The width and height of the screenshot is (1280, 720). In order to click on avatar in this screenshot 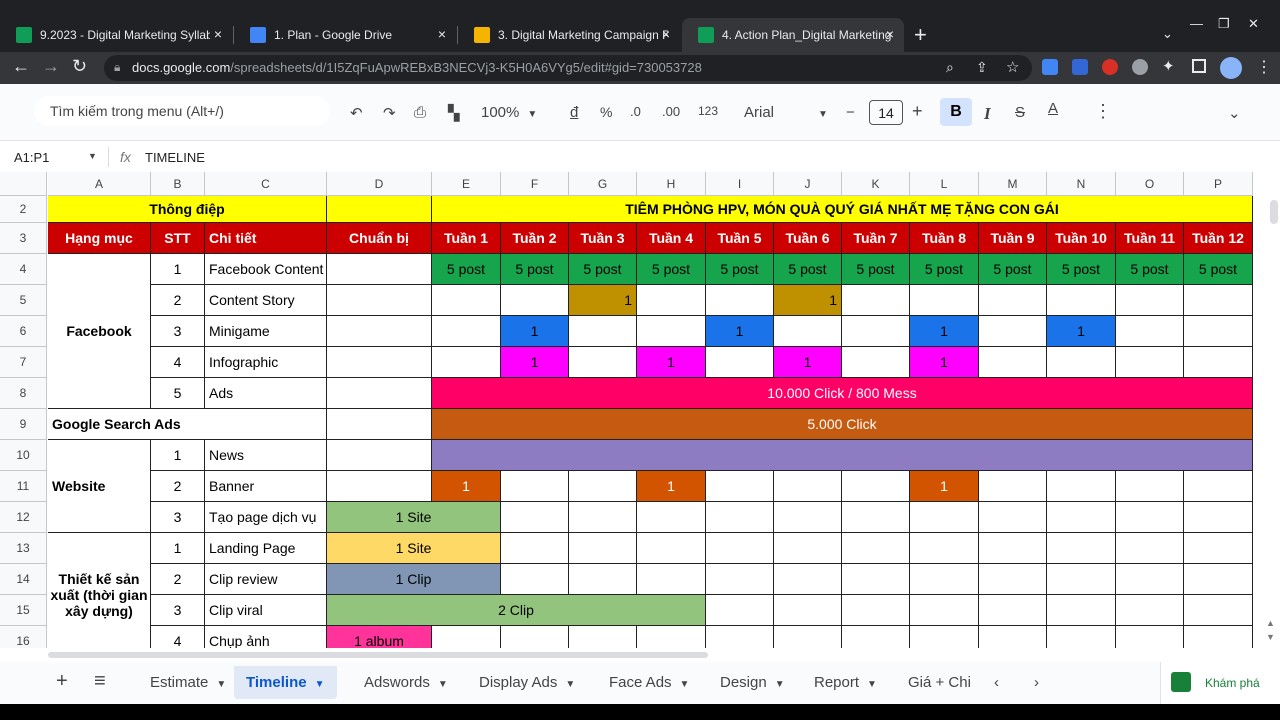, I will do `click(1231, 68)`.